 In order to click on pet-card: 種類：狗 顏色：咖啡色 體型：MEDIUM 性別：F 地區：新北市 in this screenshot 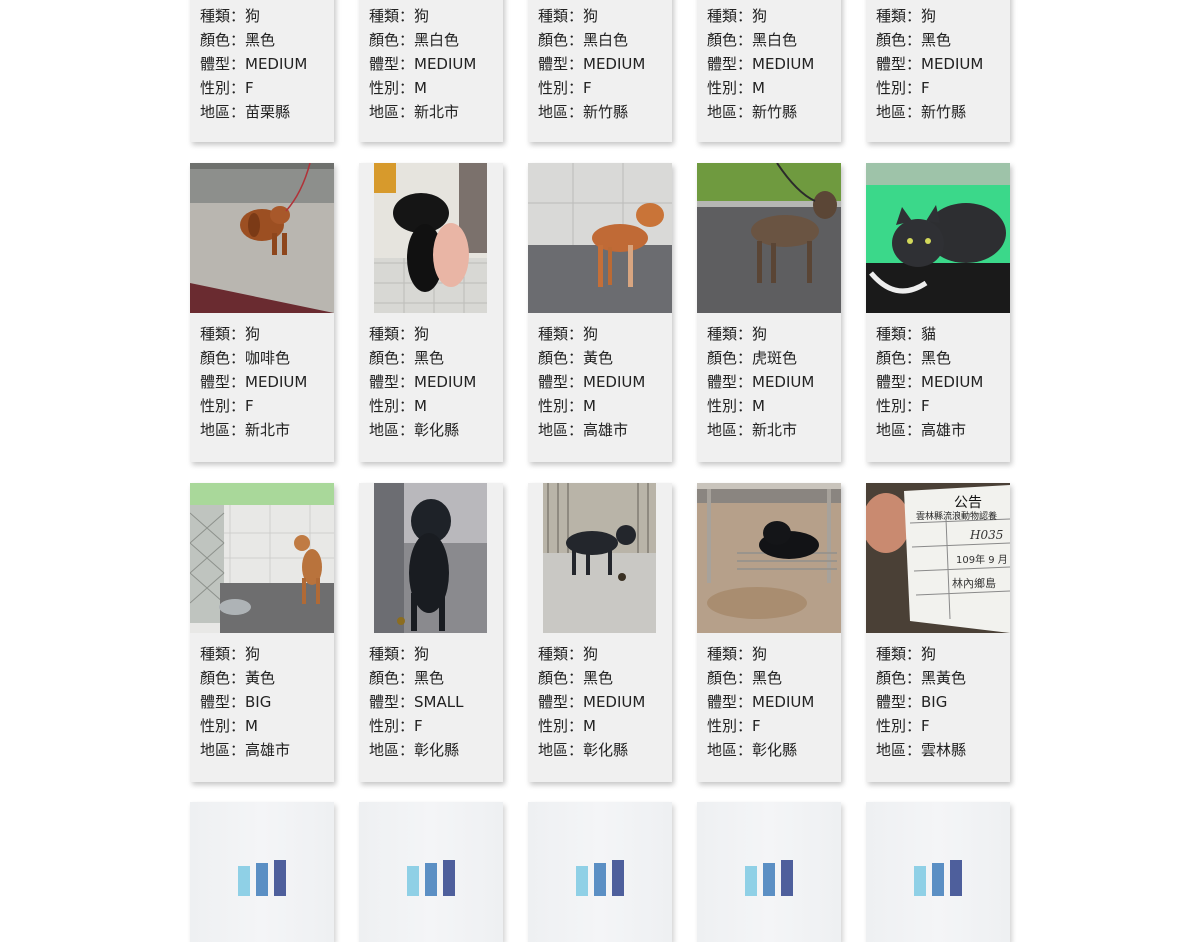, I will do `click(262, 312)`.